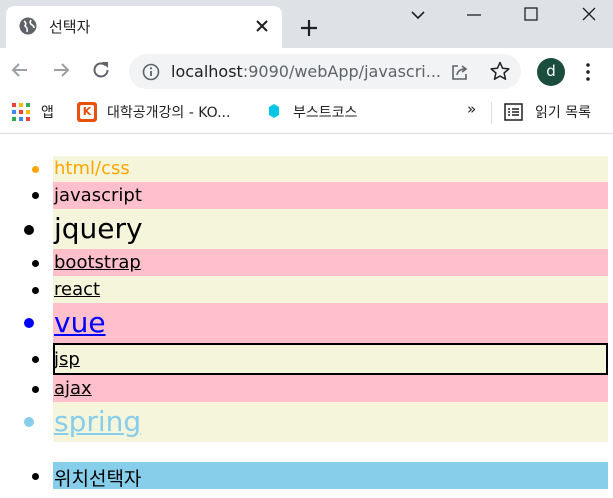 This screenshot has width=613, height=498. What do you see at coordinates (61, 70) in the screenshot?
I see `forward-icon` at bounding box center [61, 70].